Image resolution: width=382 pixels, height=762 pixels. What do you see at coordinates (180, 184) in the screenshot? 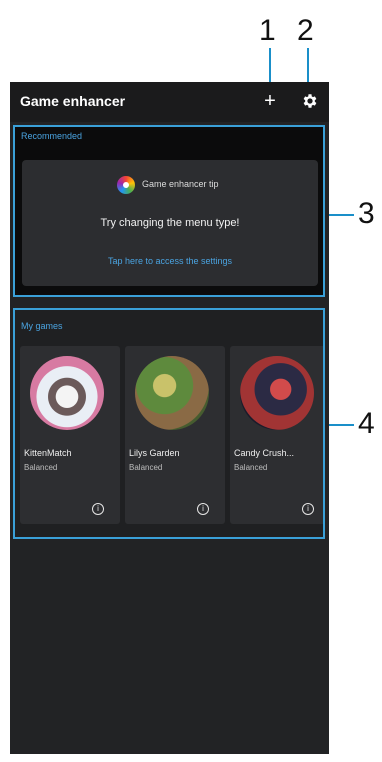
I see `tip-title: Game enhancer tip` at bounding box center [180, 184].